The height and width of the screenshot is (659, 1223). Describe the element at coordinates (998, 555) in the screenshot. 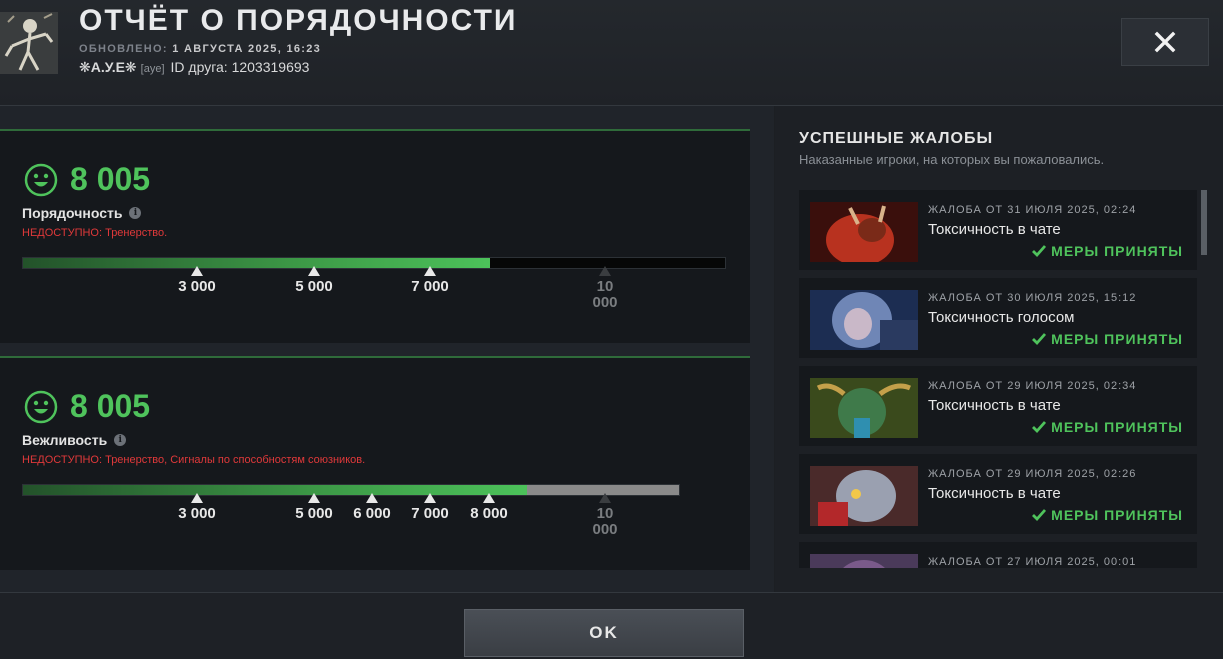

I see `report-item: ЖАЛОБА ОТ 27 ИЮЛЯ 2025, 00:01` at that location.